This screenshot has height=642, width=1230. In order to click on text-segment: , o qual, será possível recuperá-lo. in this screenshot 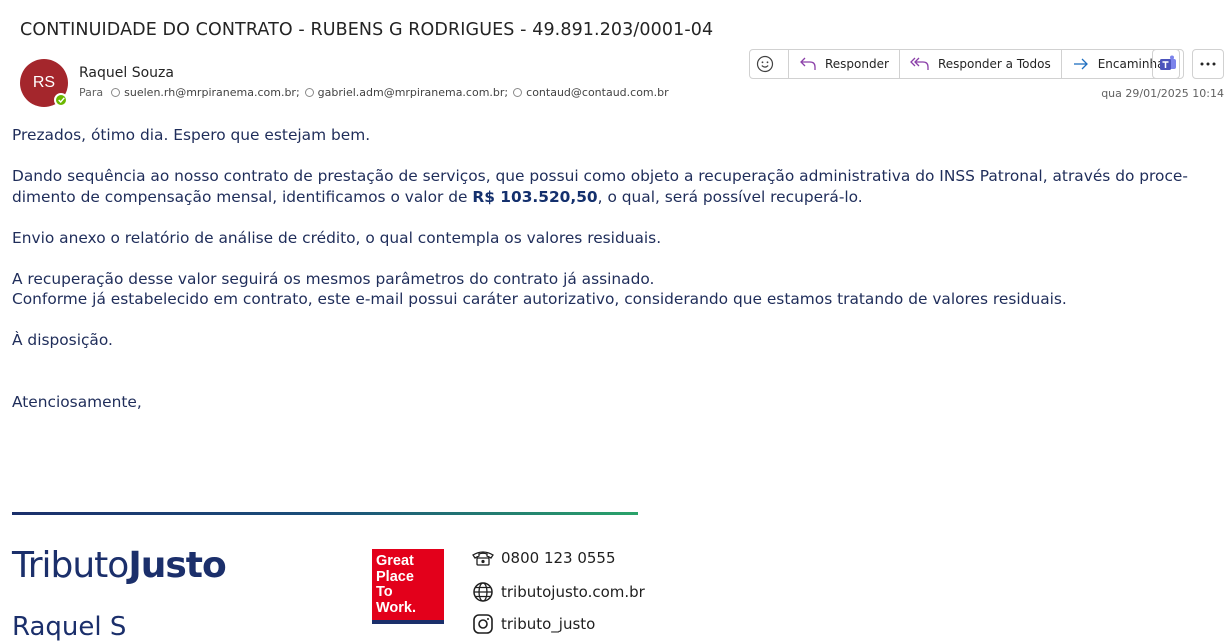, I will do `click(730, 196)`.